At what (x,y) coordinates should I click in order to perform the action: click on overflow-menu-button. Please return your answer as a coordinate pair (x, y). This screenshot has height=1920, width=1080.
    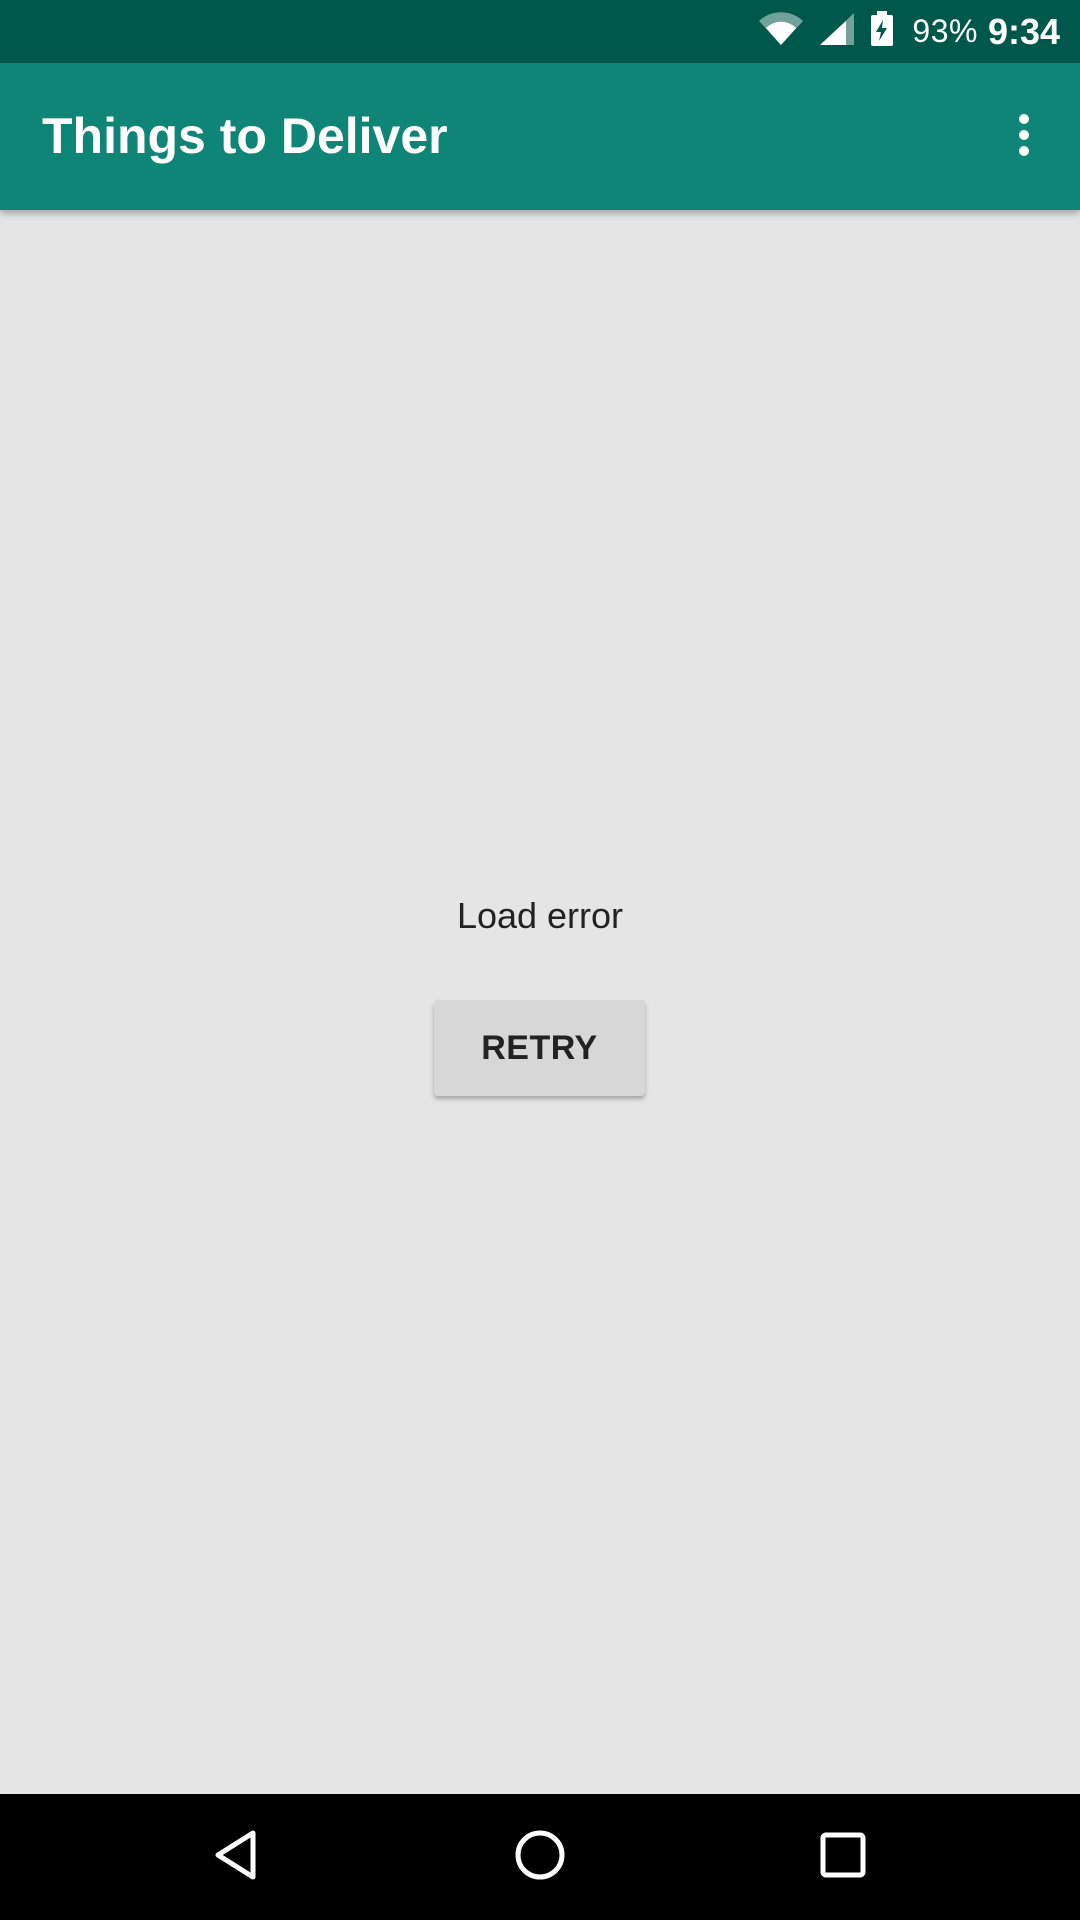
    Looking at the image, I should click on (1024, 137).